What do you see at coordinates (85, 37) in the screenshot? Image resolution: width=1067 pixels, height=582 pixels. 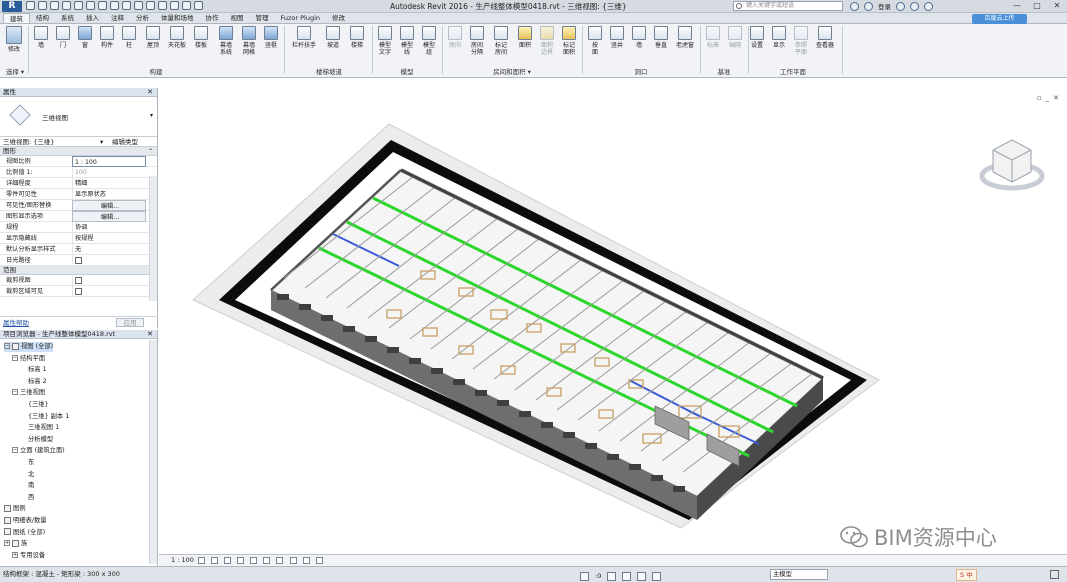 I see `window-button: 窗` at bounding box center [85, 37].